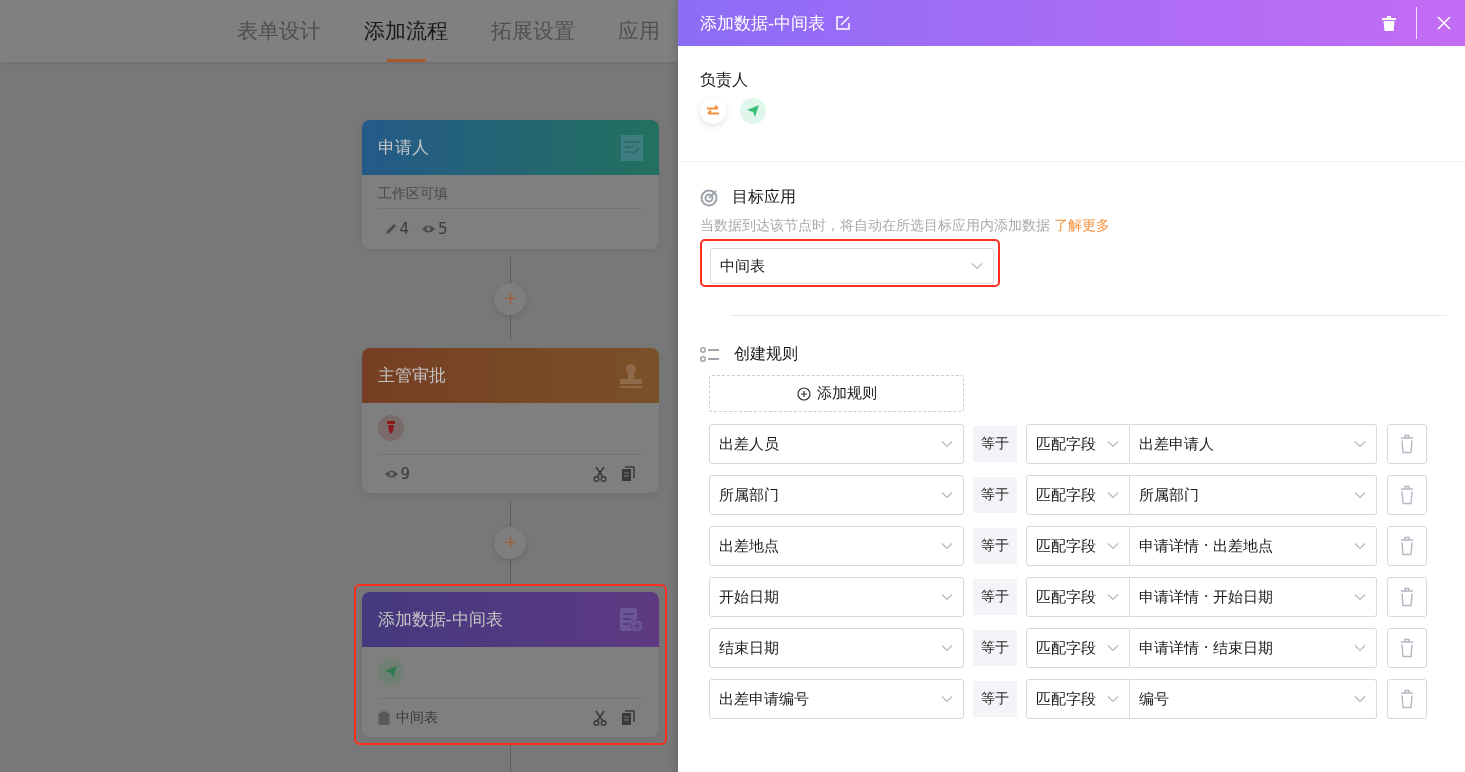  What do you see at coordinates (836, 495) in the screenshot?
I see `field-select: 所属部门` at bounding box center [836, 495].